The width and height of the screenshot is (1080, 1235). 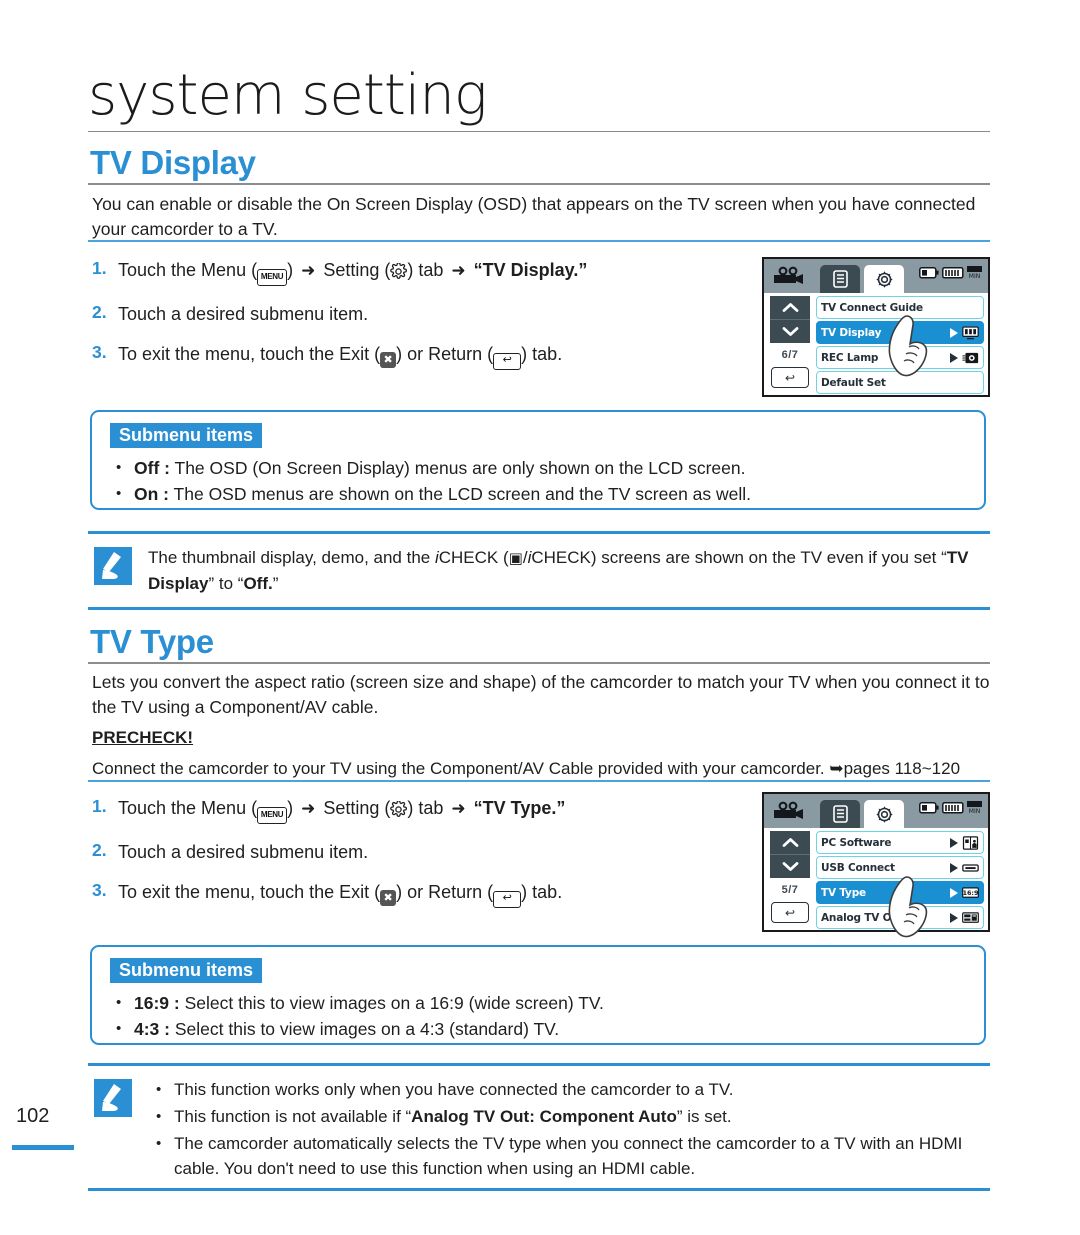 I want to click on lcd-menu-item-usb-connect: USB Connect, so click(x=900, y=867).